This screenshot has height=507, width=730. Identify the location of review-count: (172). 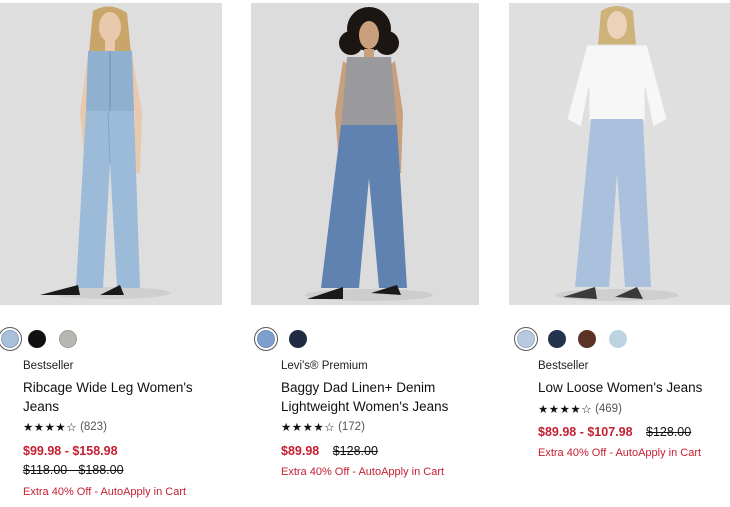
(351, 427).